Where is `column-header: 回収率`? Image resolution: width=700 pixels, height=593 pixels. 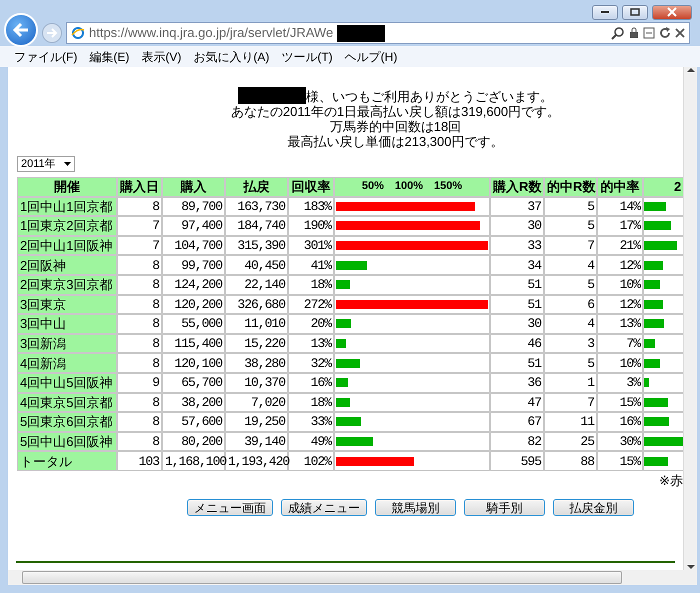 column-header: 回収率 is located at coordinates (311, 187).